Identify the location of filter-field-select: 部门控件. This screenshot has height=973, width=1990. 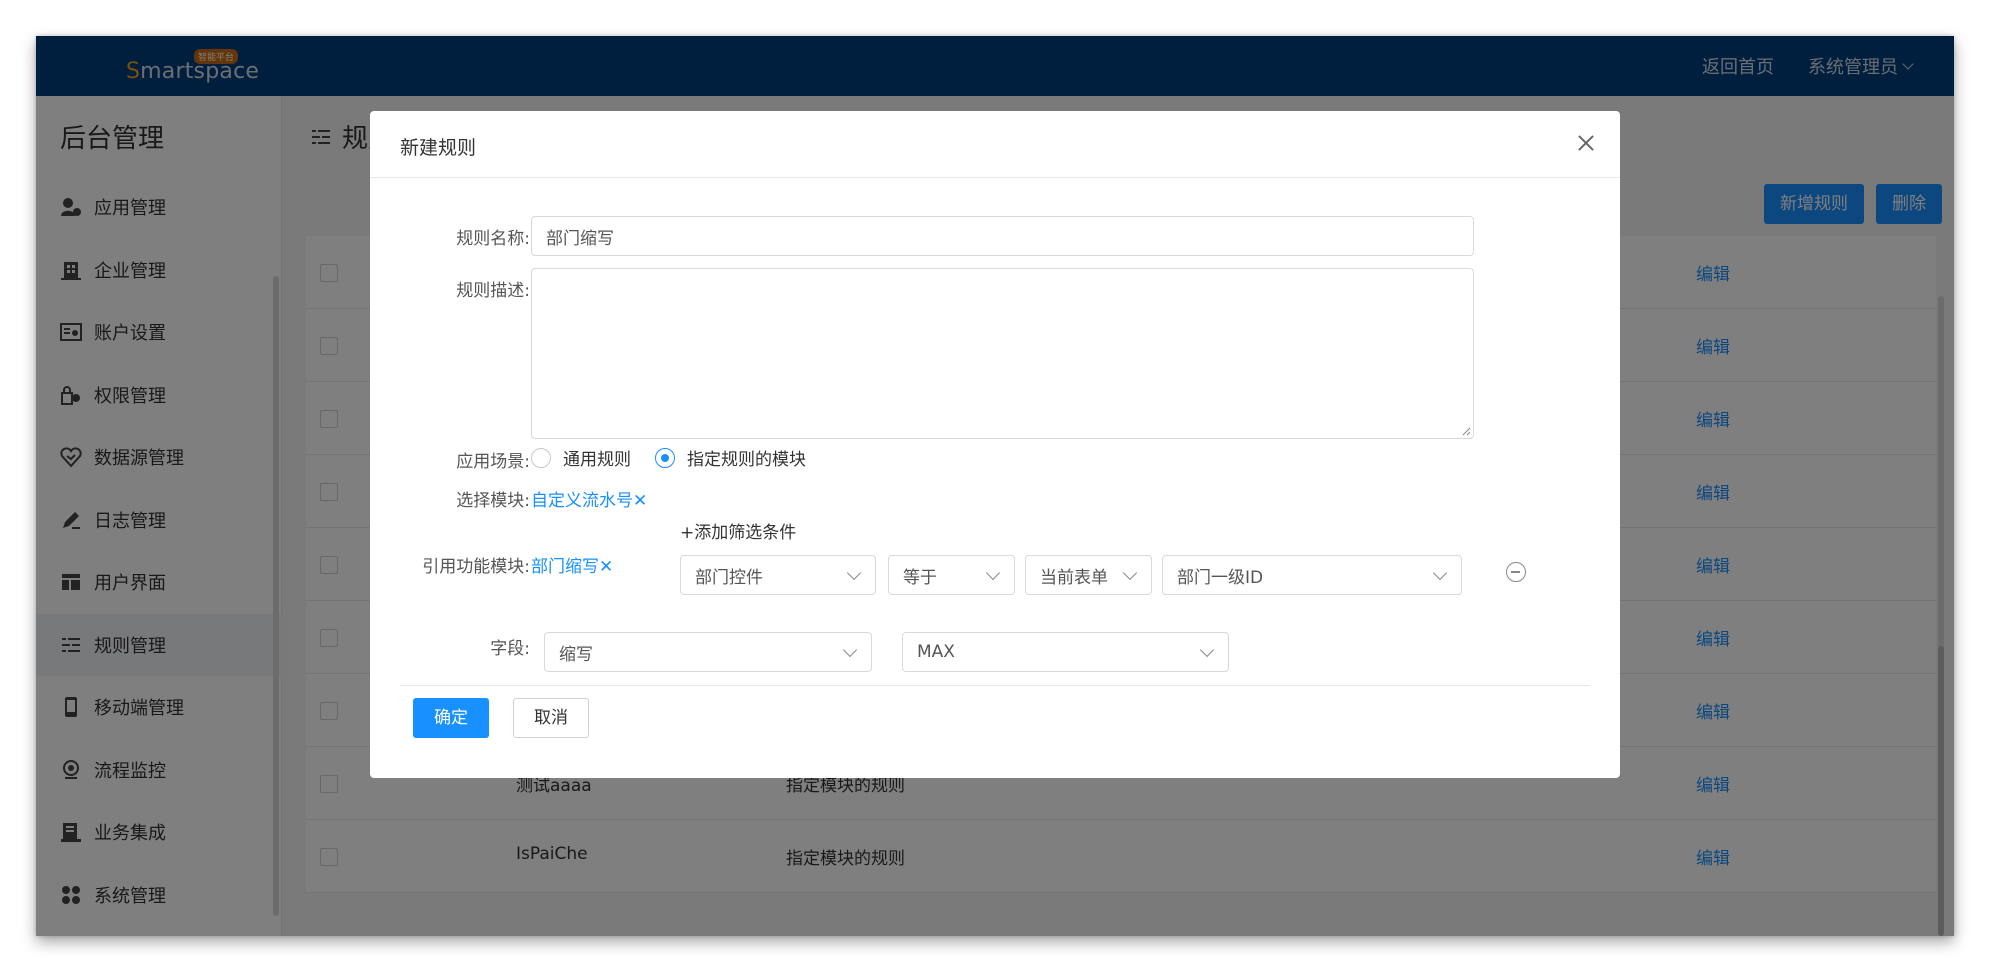
(778, 575).